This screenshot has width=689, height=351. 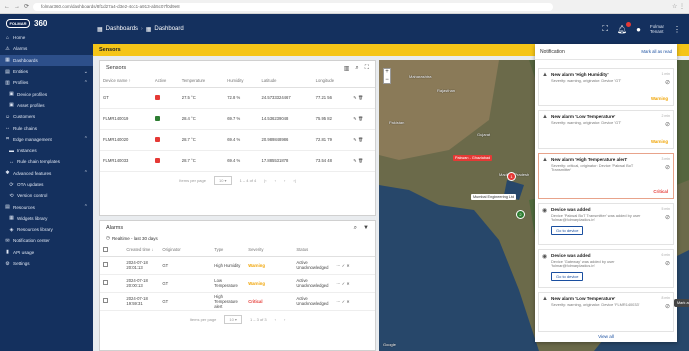 I want to click on fullscreen-icon: ⛶, so click(x=605, y=29).